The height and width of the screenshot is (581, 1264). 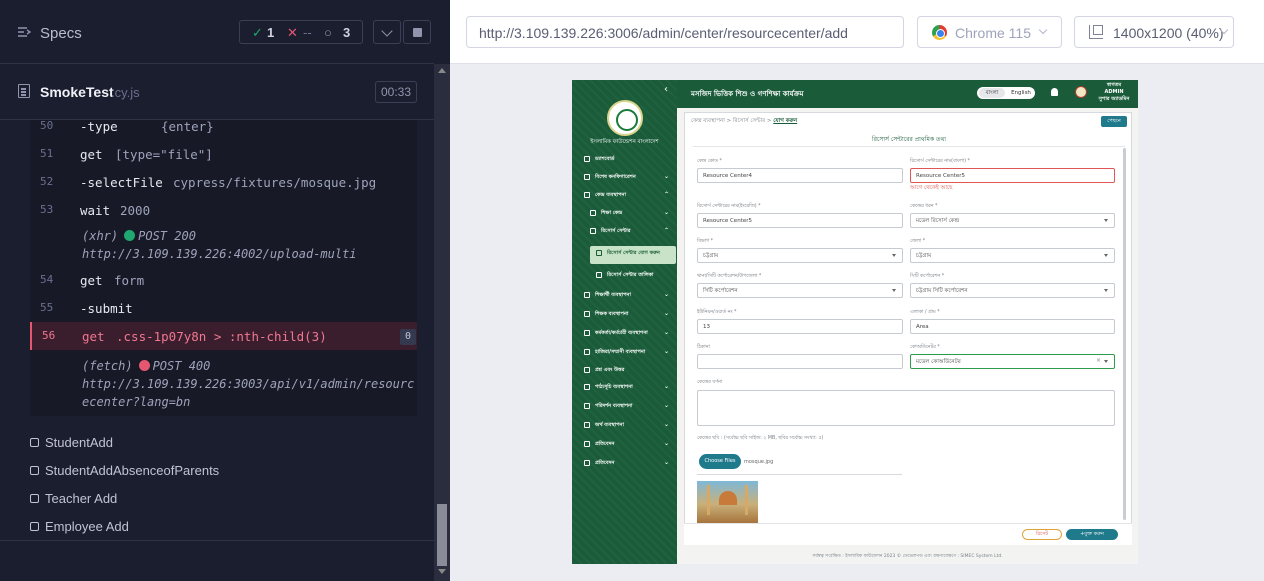 What do you see at coordinates (223, 130) in the screenshot?
I see `command-row: 50 -type {enter}` at bounding box center [223, 130].